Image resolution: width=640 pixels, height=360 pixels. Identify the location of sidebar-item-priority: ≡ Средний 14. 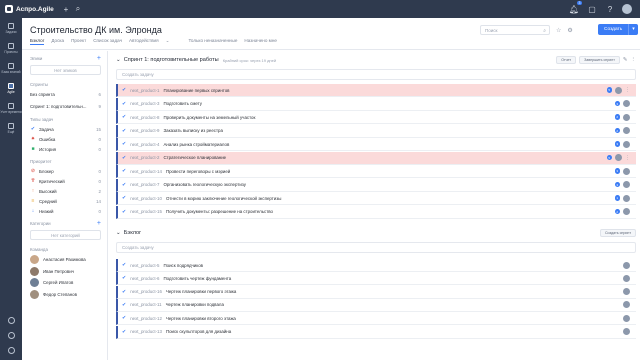
(65, 201).